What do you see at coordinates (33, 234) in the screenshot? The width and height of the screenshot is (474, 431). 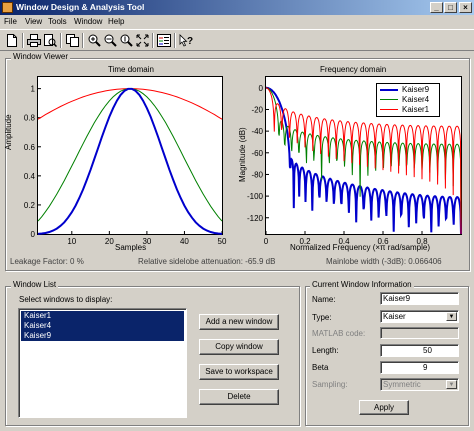 I see `time-ytick-label: 0` at bounding box center [33, 234].